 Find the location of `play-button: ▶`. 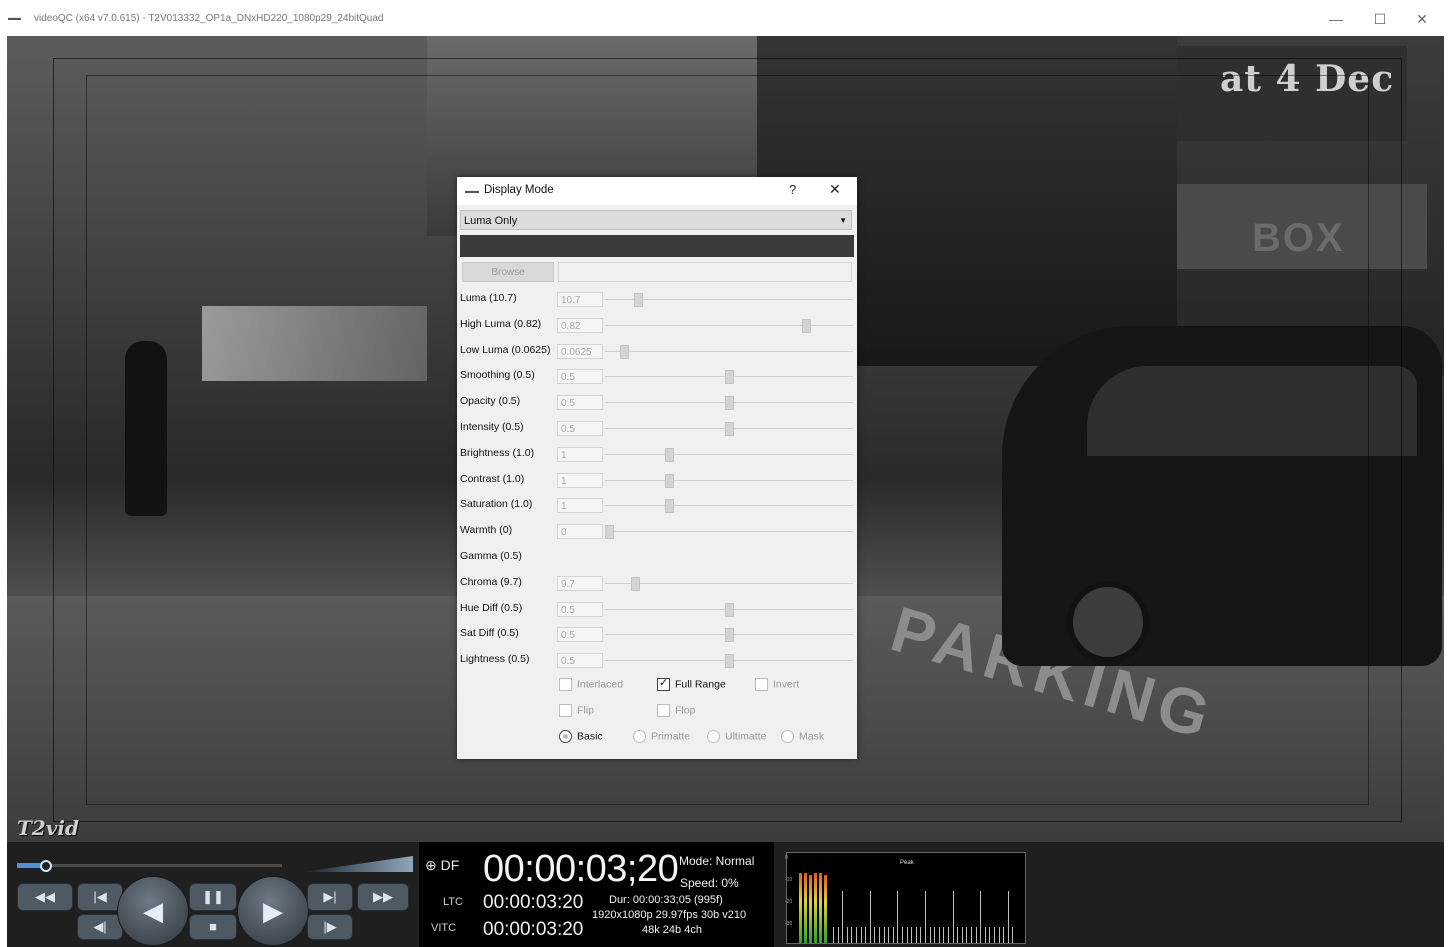

play-button: ▶ is located at coordinates (273, 911).